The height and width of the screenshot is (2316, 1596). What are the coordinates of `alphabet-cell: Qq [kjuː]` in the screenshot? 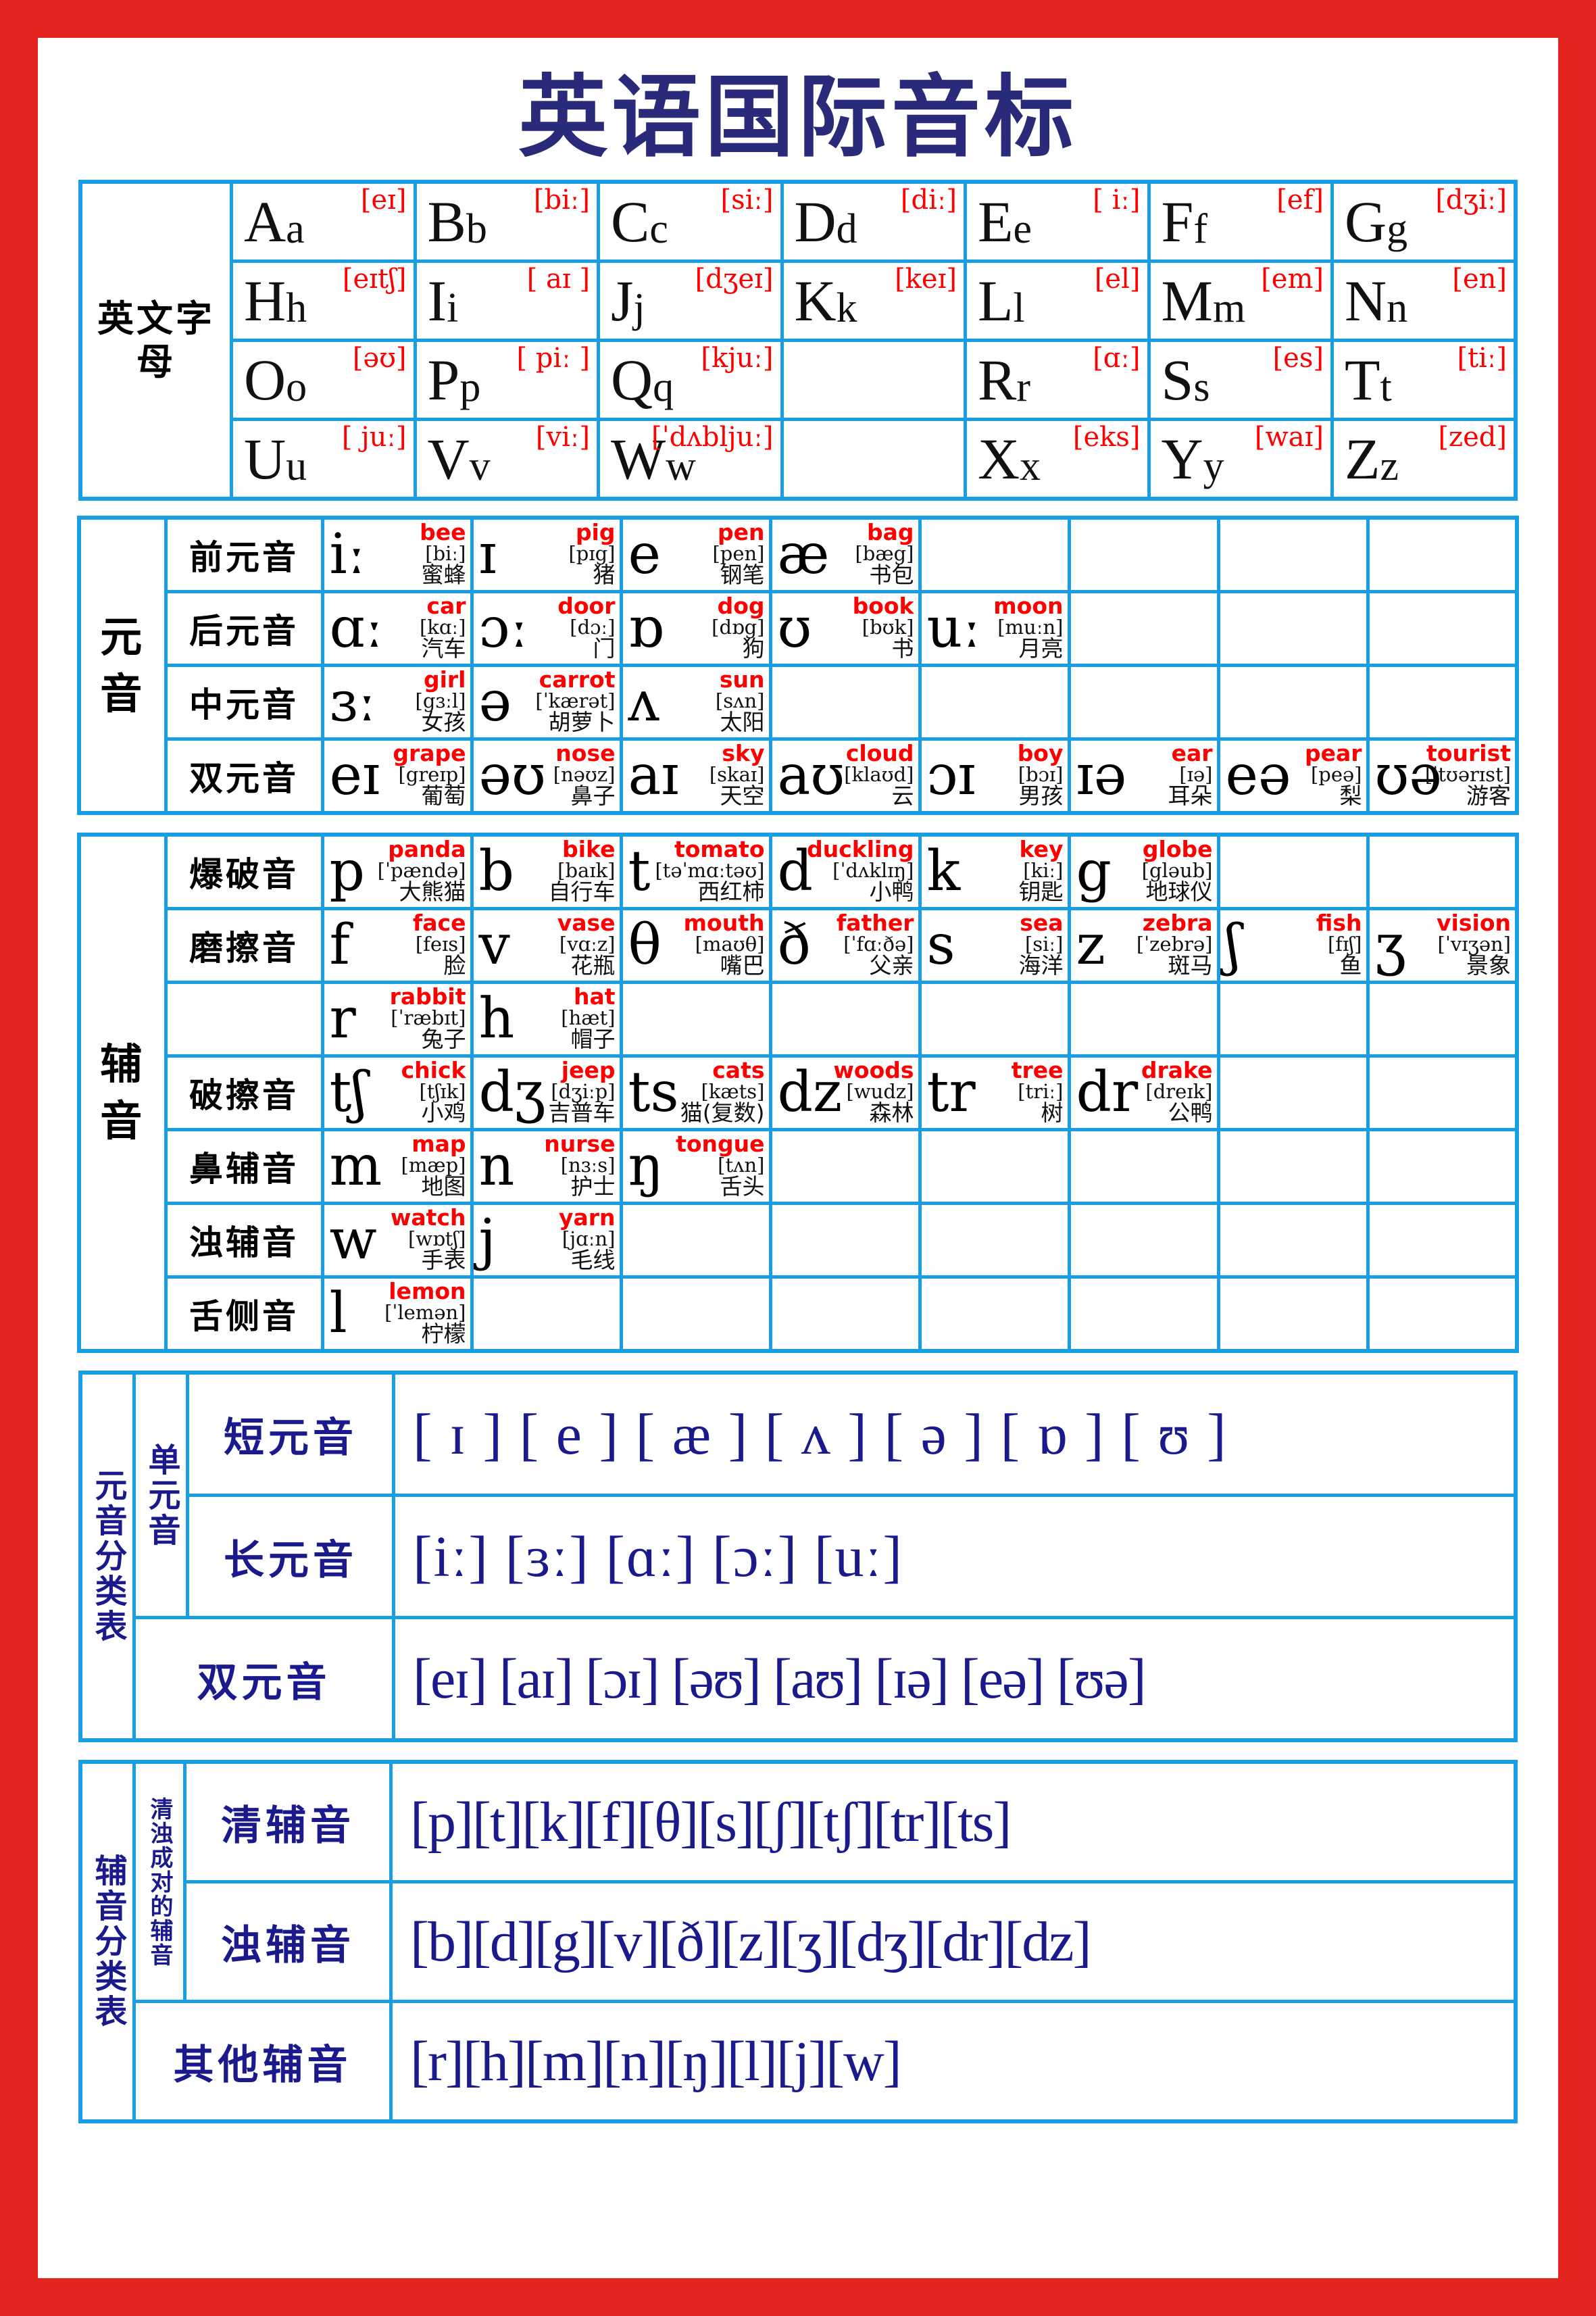 It's located at (691, 380).